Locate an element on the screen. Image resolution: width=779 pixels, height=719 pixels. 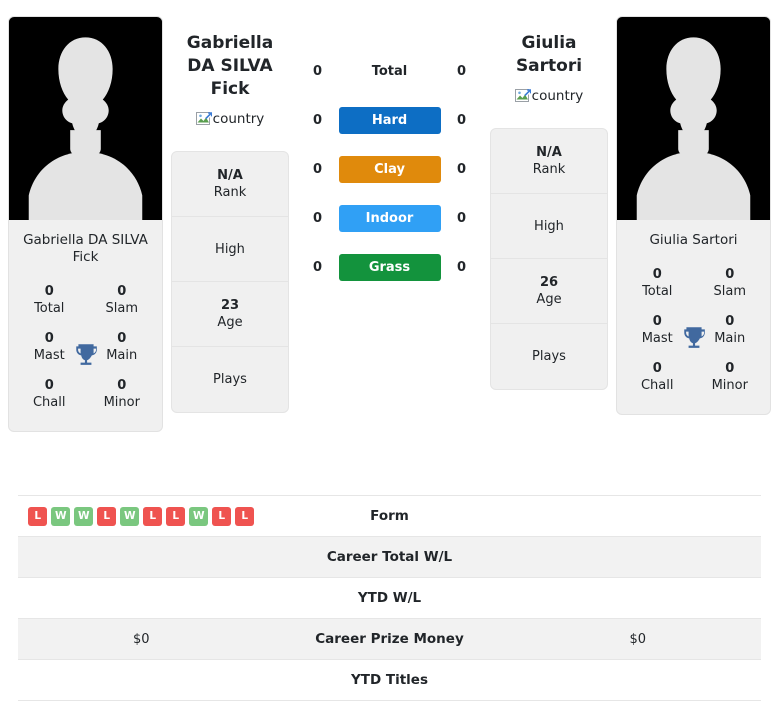
info-row-high: High is located at coordinates (549, 226).